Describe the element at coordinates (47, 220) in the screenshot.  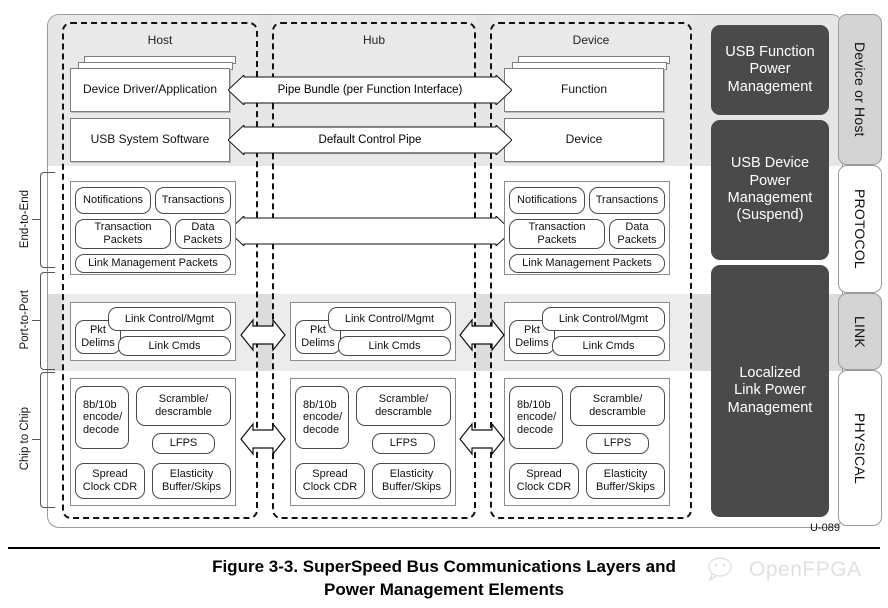
I see `bracket-end-to-end` at that location.